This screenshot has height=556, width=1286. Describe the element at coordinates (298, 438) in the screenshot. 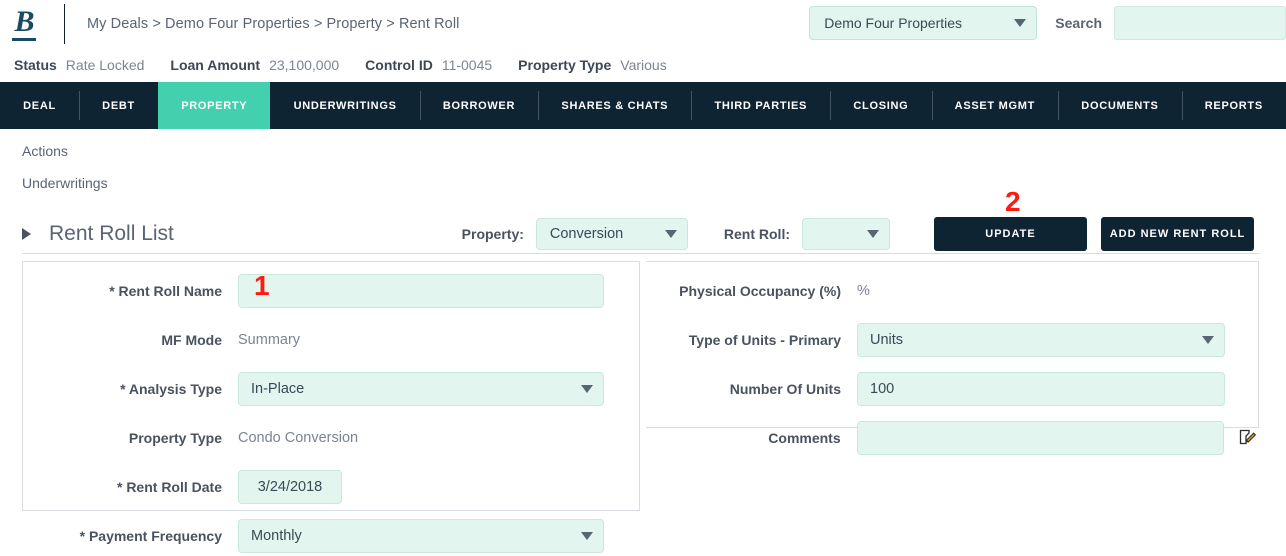

I see `property-type-value: Condo Conversion` at that location.